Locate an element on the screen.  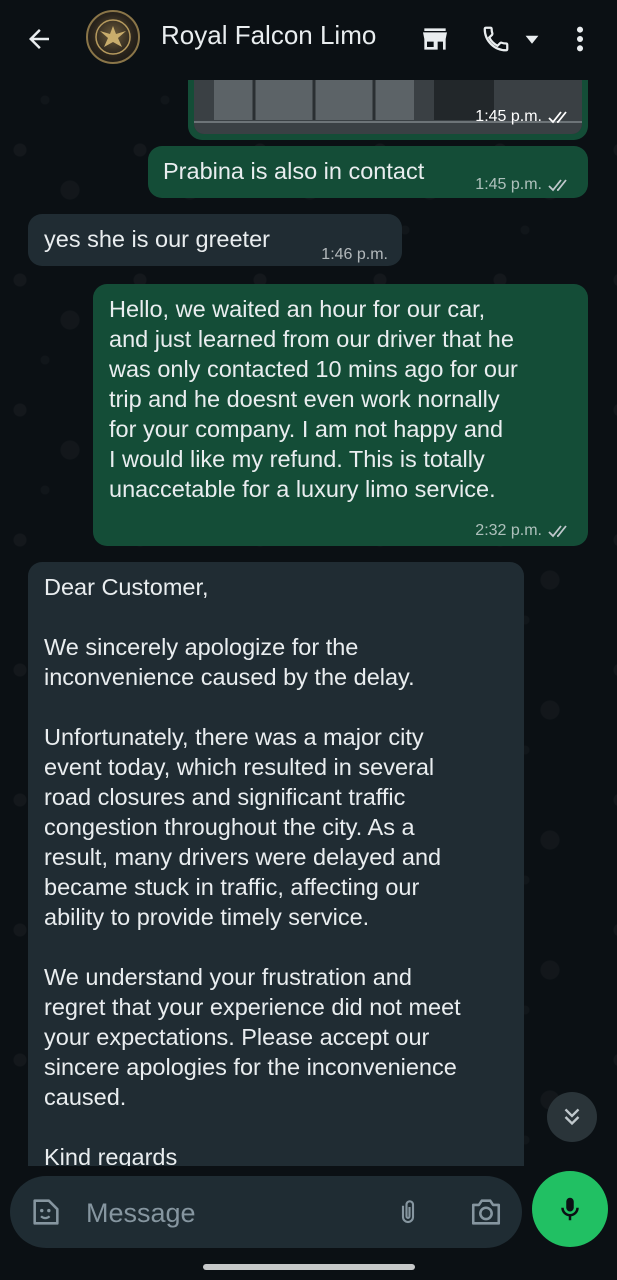
microphone-button is located at coordinates (570, 1209).